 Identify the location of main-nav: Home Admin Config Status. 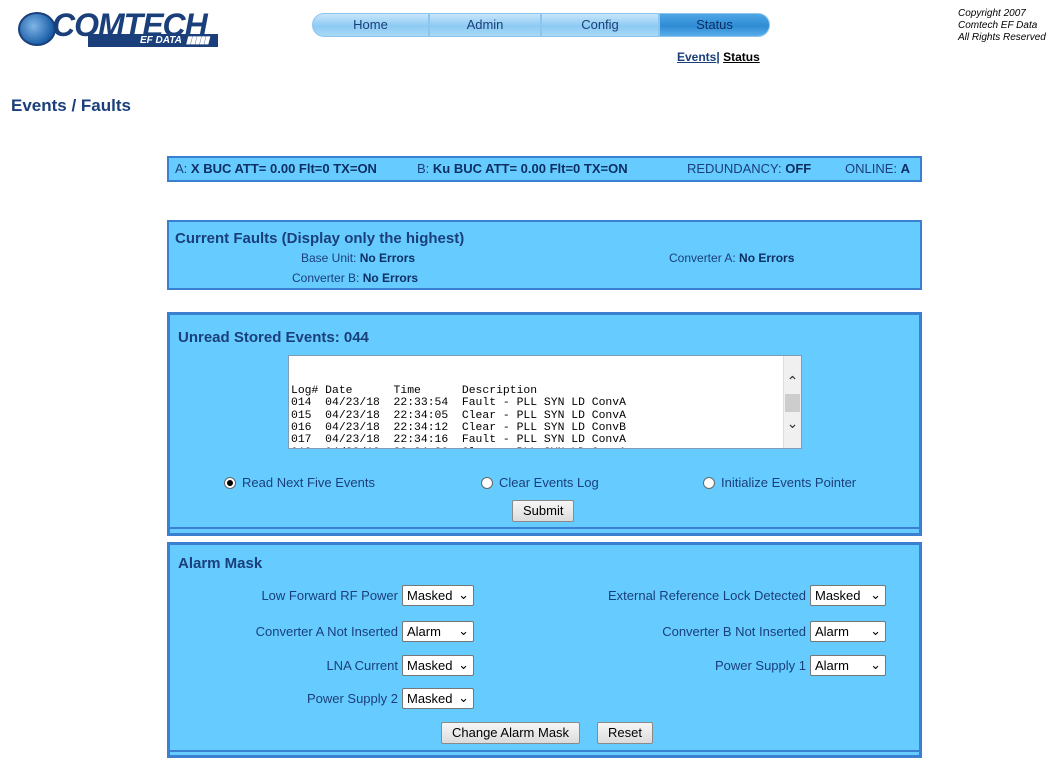
(541, 25).